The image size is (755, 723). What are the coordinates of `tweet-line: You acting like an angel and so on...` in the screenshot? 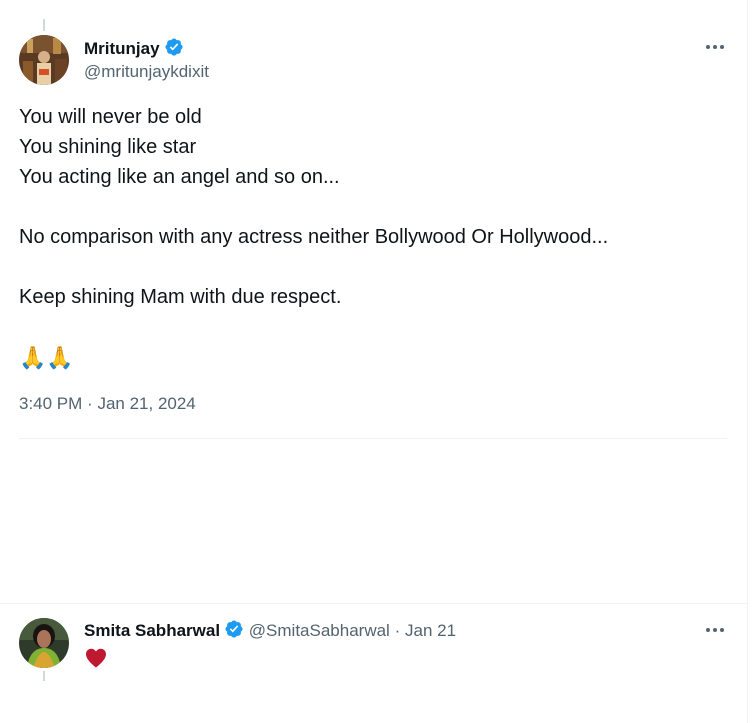 It's located at (179, 177).